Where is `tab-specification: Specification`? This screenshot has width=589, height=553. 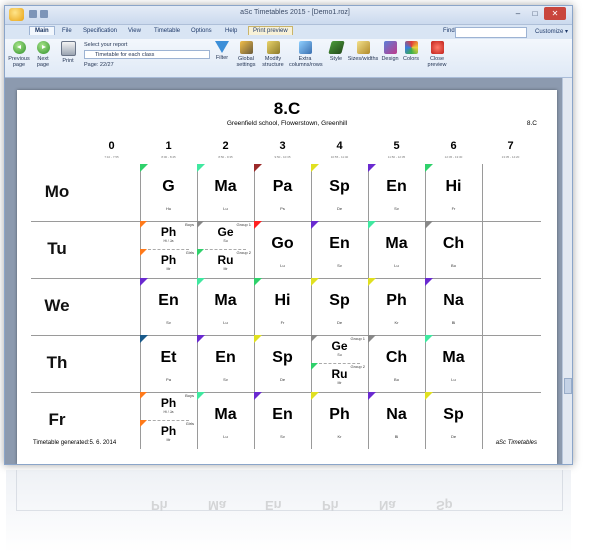
tab-specification: Specification is located at coordinates (100, 31).